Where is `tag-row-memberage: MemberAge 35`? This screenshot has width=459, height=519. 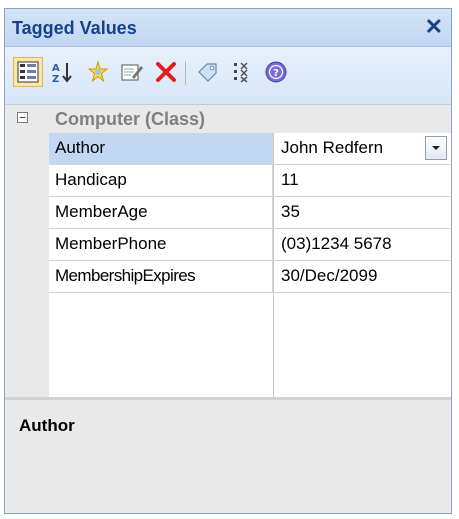 tag-row-memberage: MemberAge 35 is located at coordinates (250, 213).